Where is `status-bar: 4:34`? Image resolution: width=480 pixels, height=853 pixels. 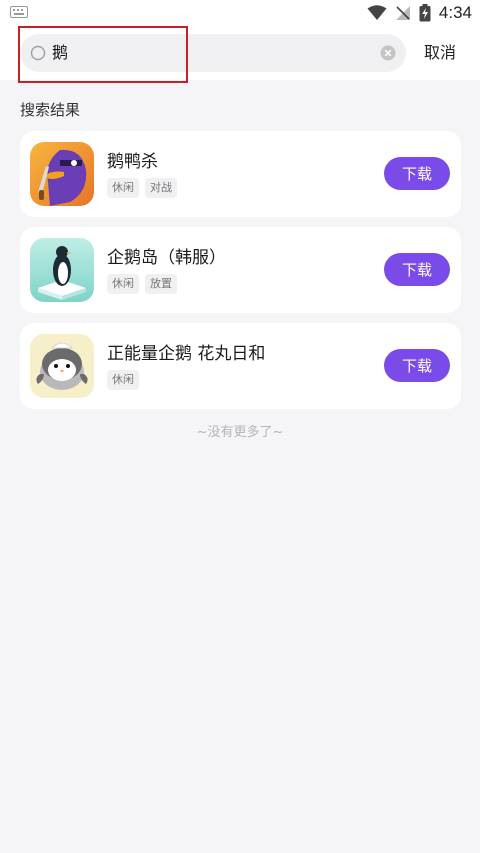
status-bar: 4:34 is located at coordinates (240, 13).